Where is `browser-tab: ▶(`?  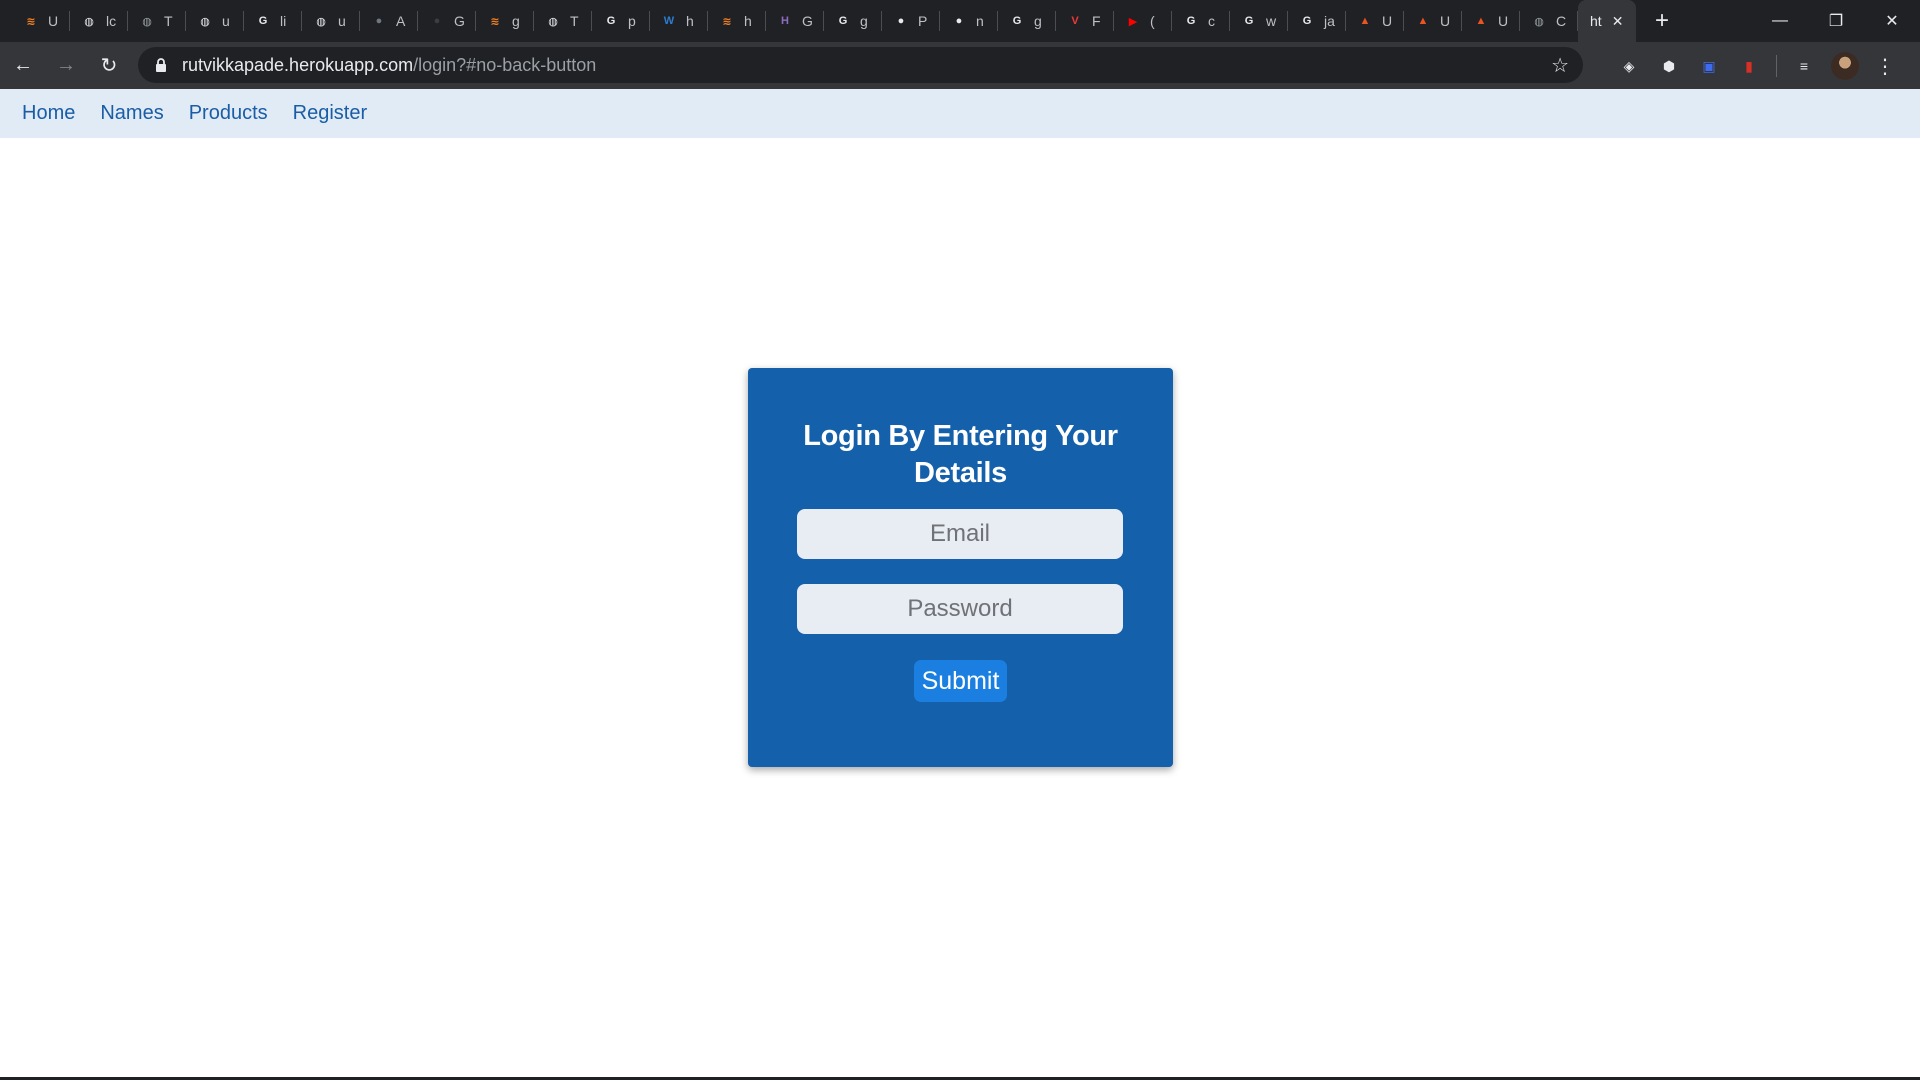 browser-tab: ▶( is located at coordinates (1143, 21).